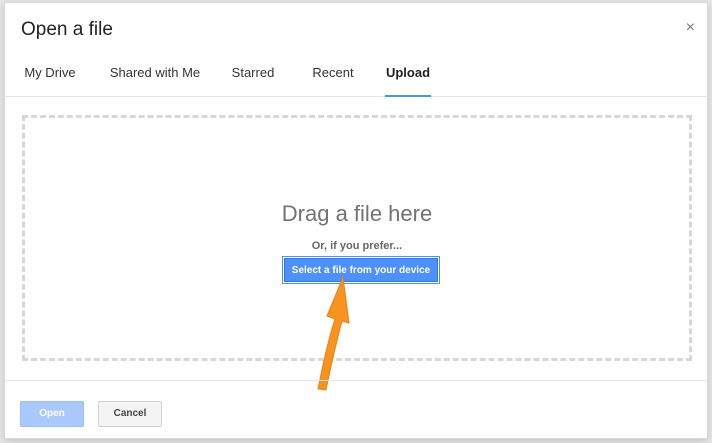  Describe the element at coordinates (155, 76) in the screenshot. I see `tab-shared-with-me: Shared with Me` at that location.